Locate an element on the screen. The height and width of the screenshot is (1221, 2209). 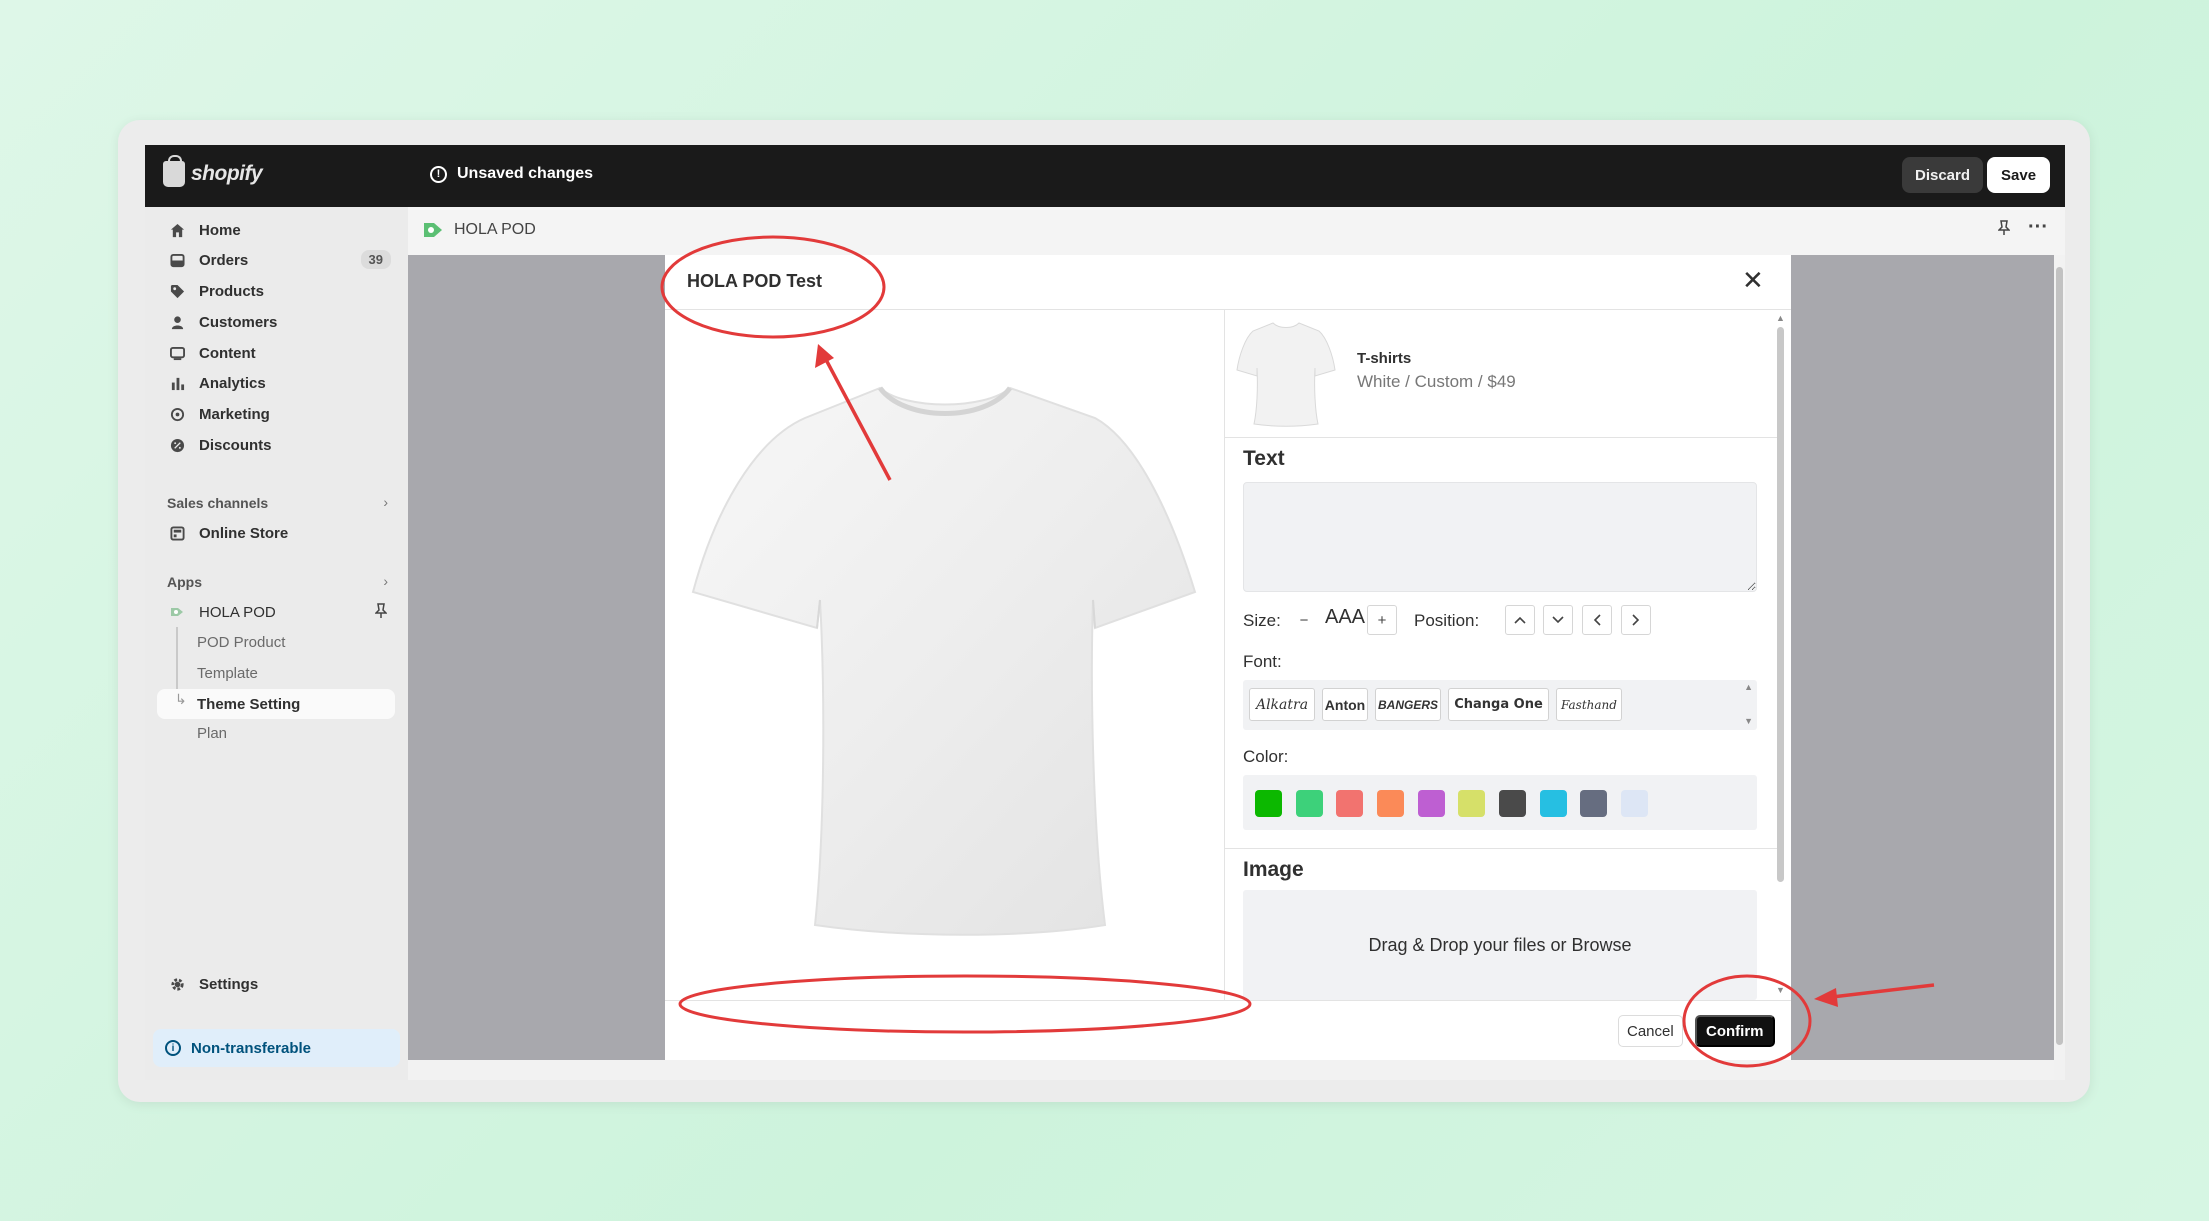
sidebar-item-analytics: Analytics is located at coordinates (276, 383).